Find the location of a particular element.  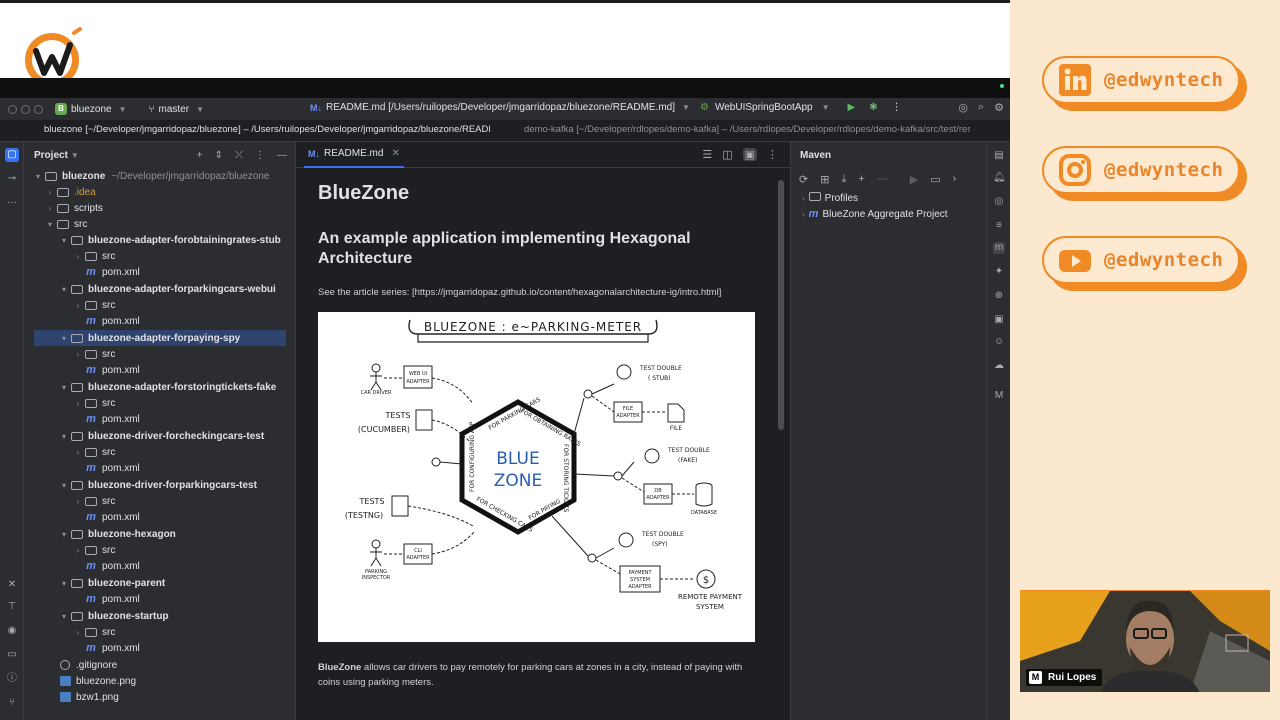

ai-icon: ◎ is located at coordinates (999, 202).